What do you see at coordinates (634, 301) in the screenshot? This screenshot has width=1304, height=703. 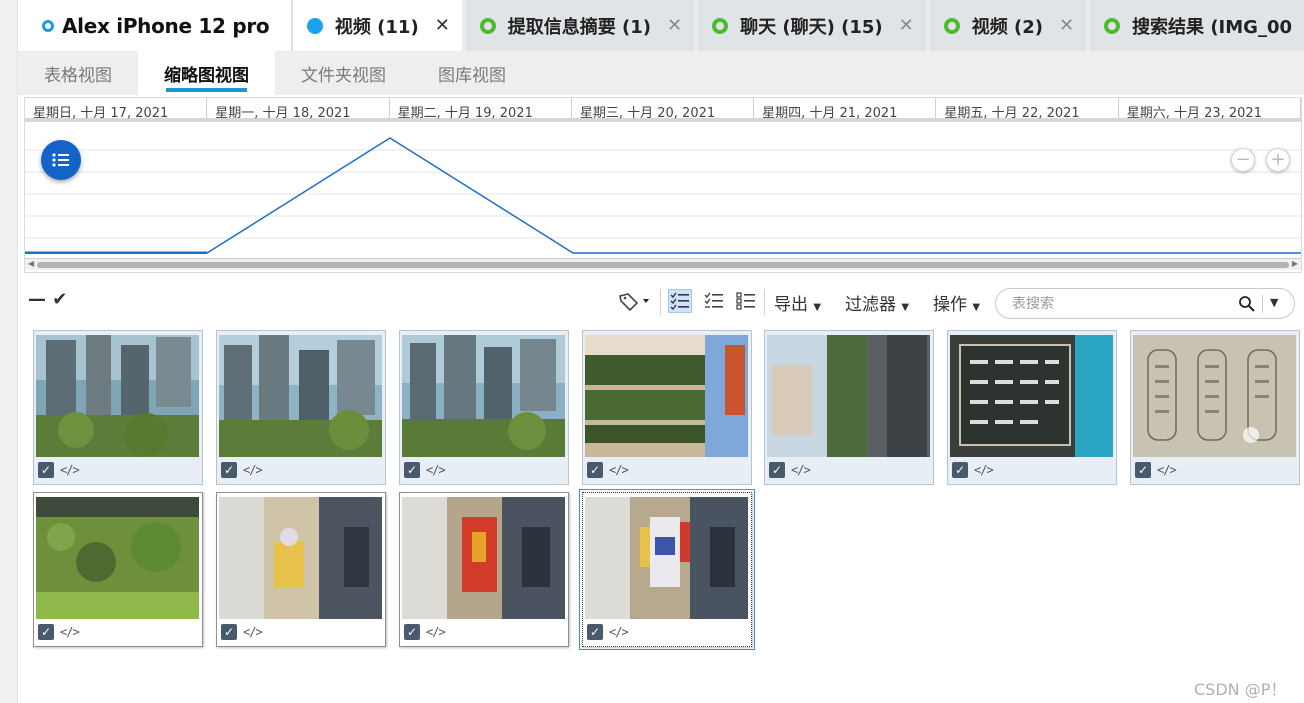 I see `tag-icon` at bounding box center [634, 301].